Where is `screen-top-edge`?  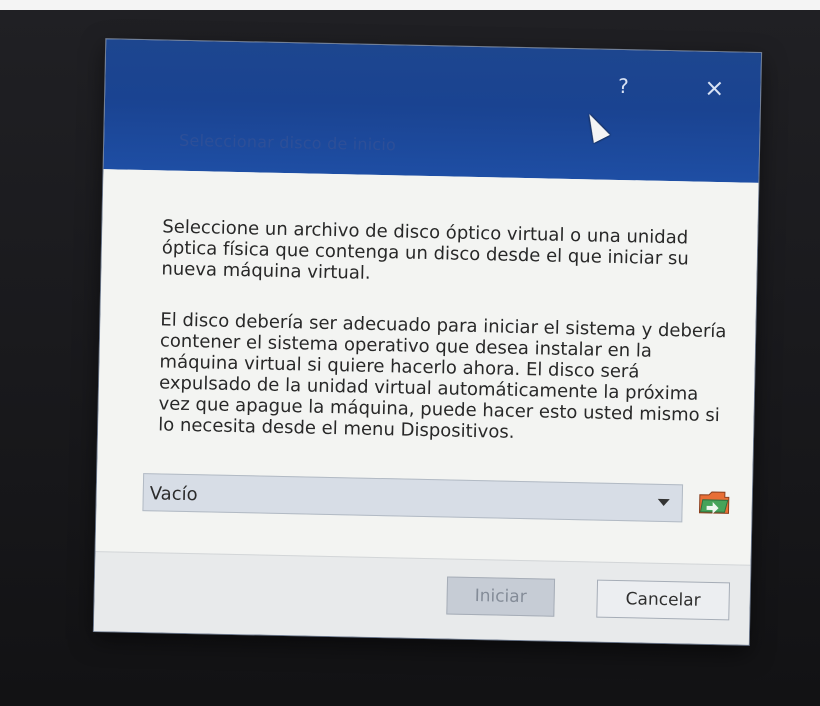 screen-top-edge is located at coordinates (410, 5).